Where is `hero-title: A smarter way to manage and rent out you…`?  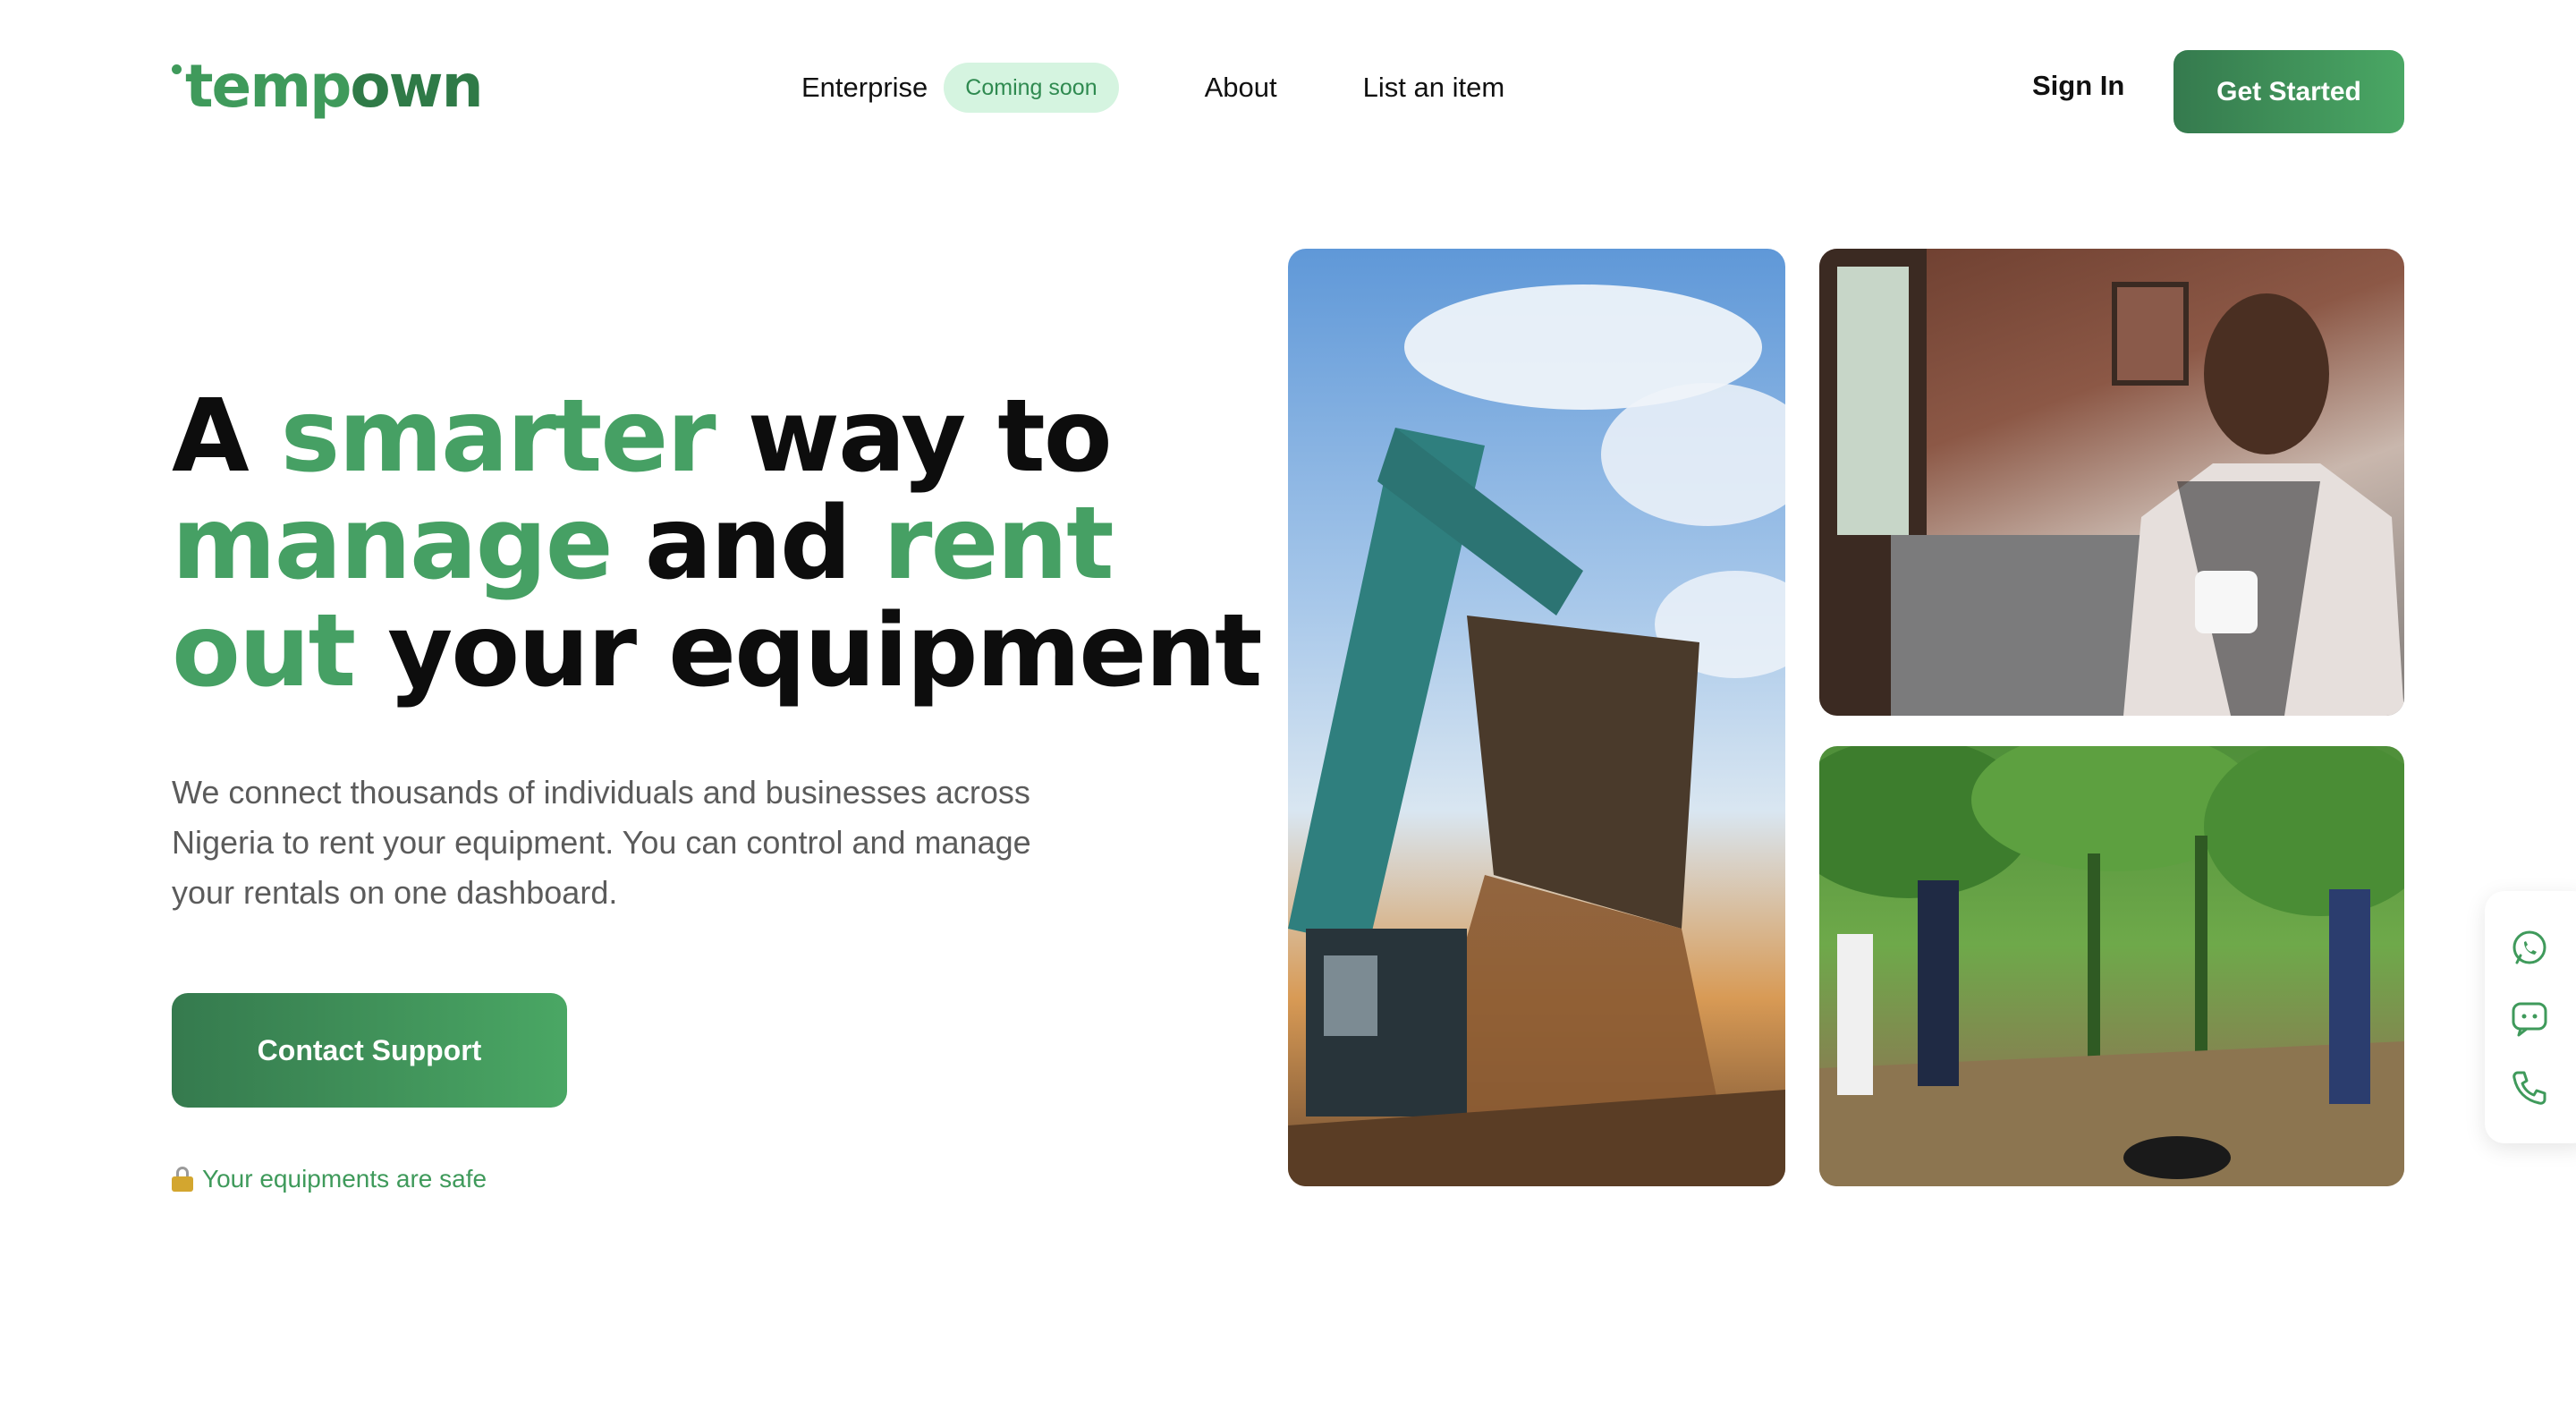
hero-title: A smarter way to manage and rent out you… is located at coordinates (735, 544).